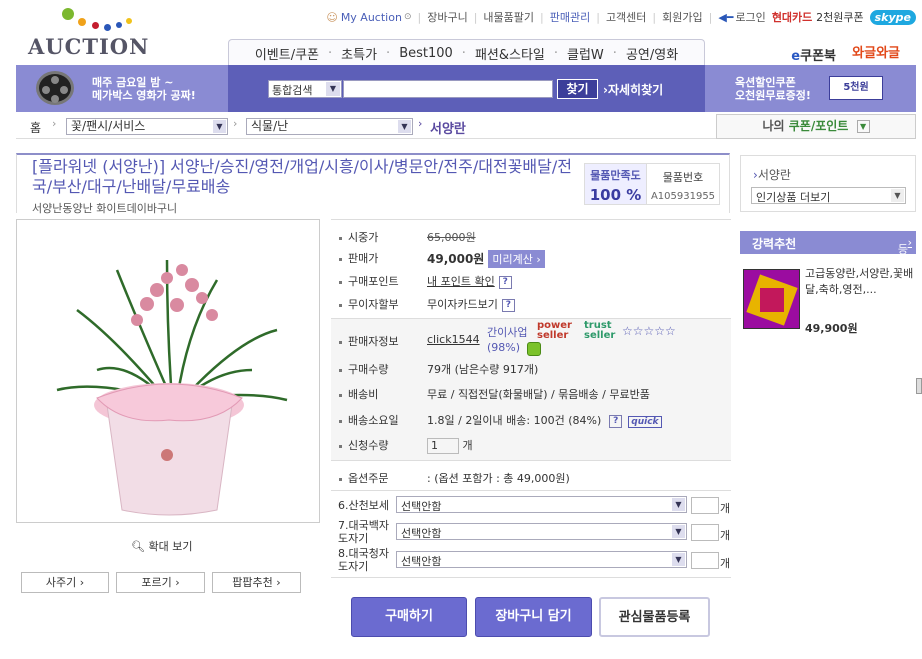 This screenshot has width=922, height=659. I want to click on breadcrumb-level2-value: 식물/난, so click(270, 126).